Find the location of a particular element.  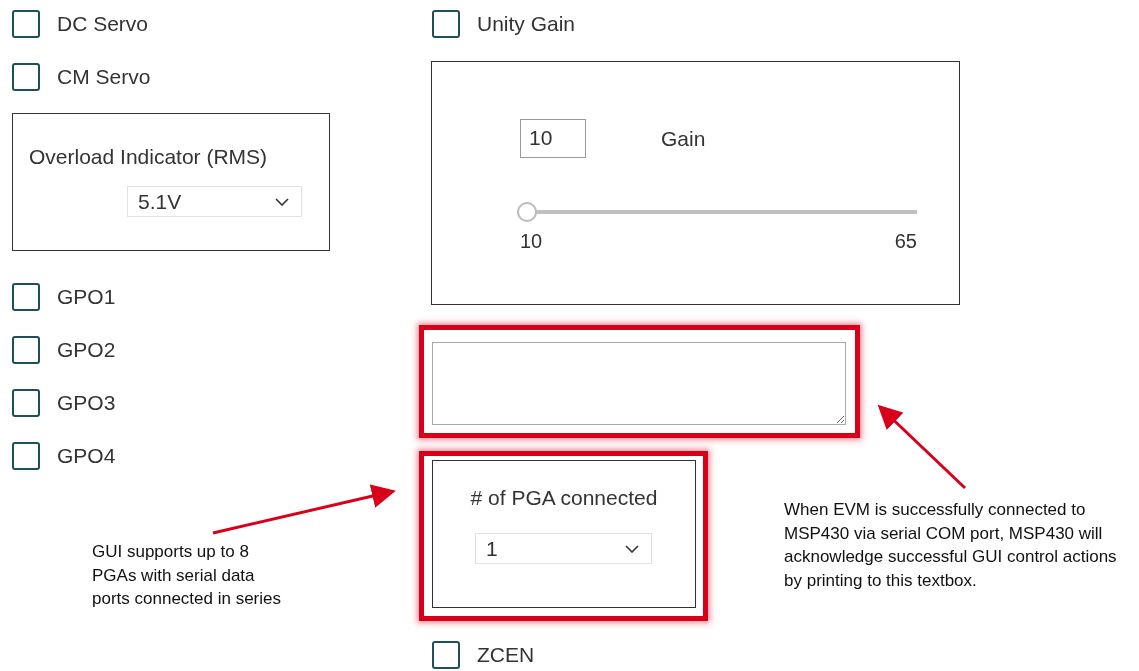

gain-input: 10 is located at coordinates (553, 138).